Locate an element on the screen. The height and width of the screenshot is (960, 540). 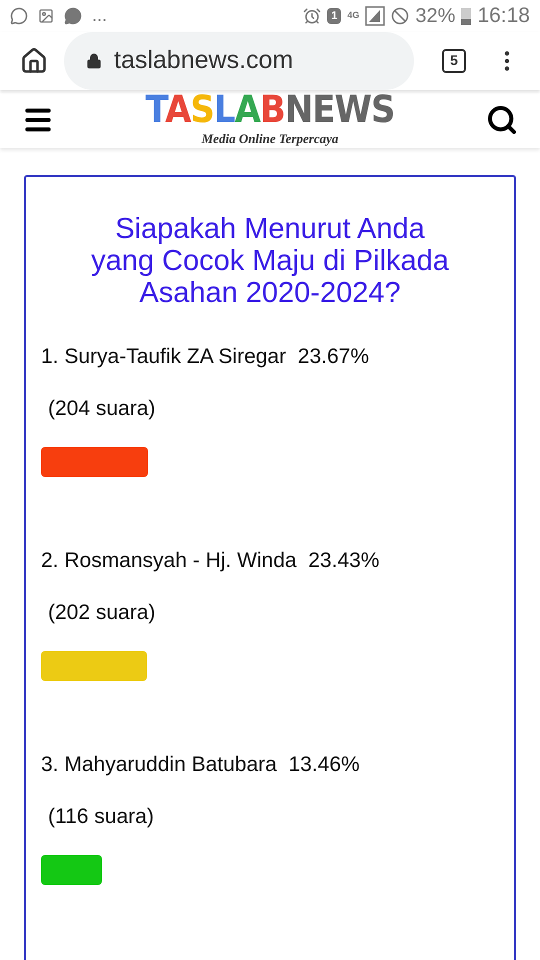
vote-count: (202 suara) is located at coordinates (102, 613).